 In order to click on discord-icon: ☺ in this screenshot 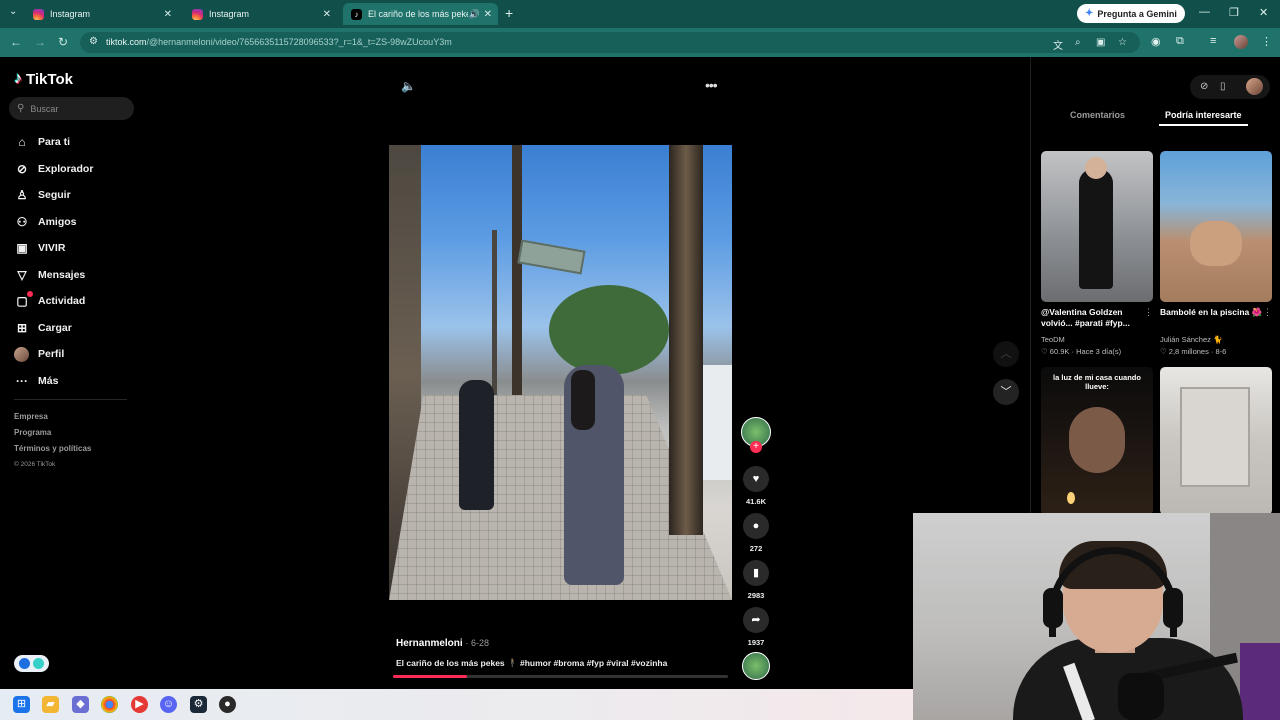, I will do `click(168, 704)`.